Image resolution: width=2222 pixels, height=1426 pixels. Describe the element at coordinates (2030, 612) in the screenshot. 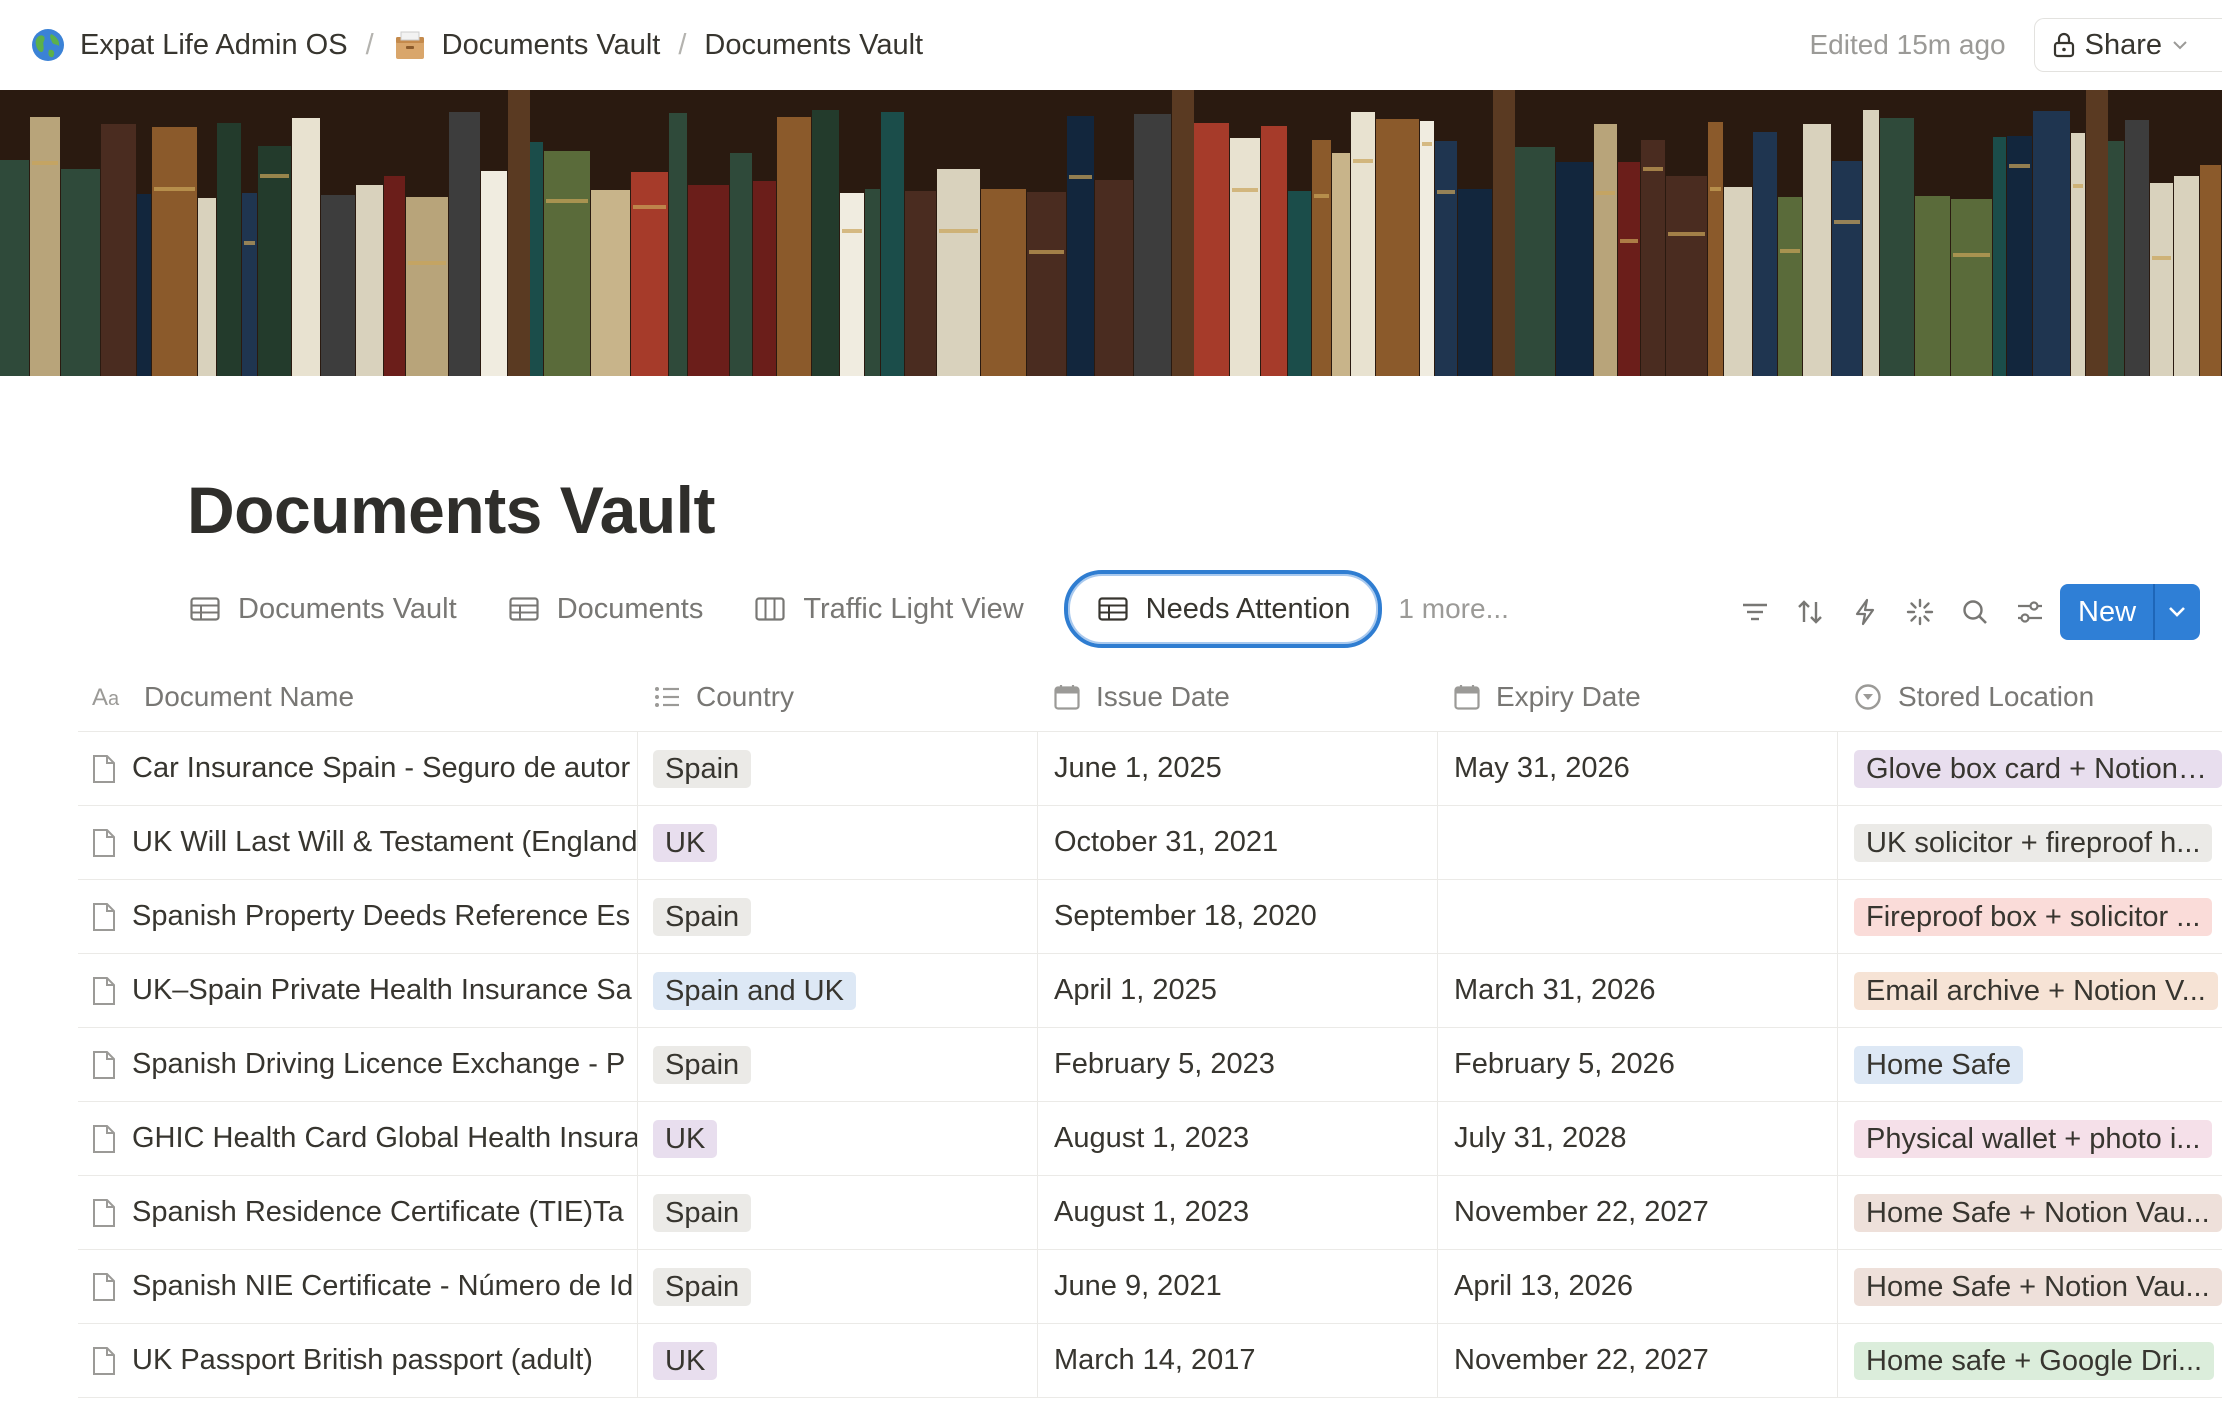

I see `settings-sliders-icon` at that location.